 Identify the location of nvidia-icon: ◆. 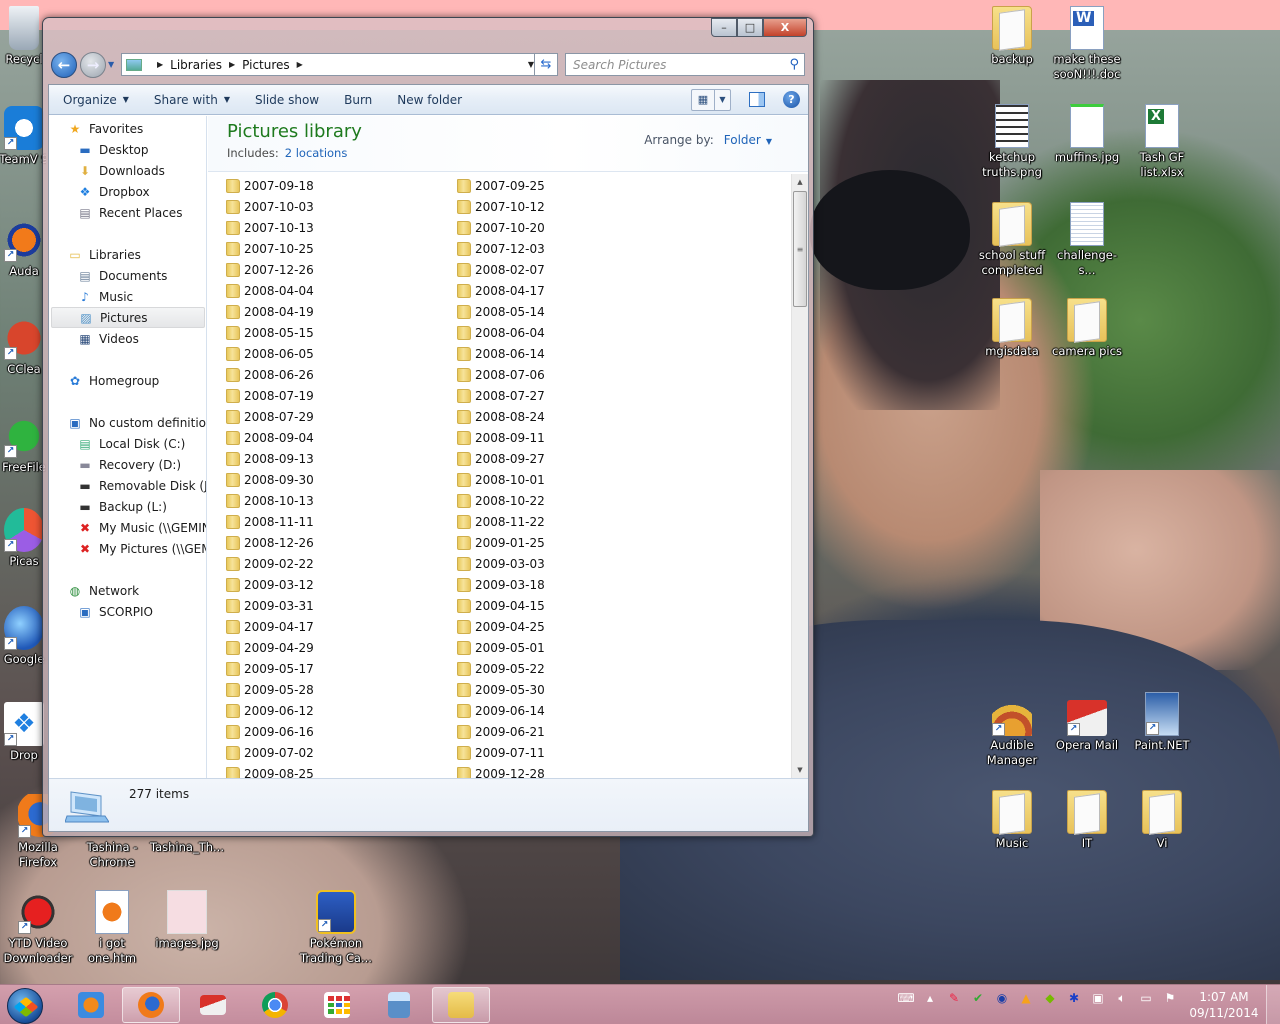
(1050, 998).